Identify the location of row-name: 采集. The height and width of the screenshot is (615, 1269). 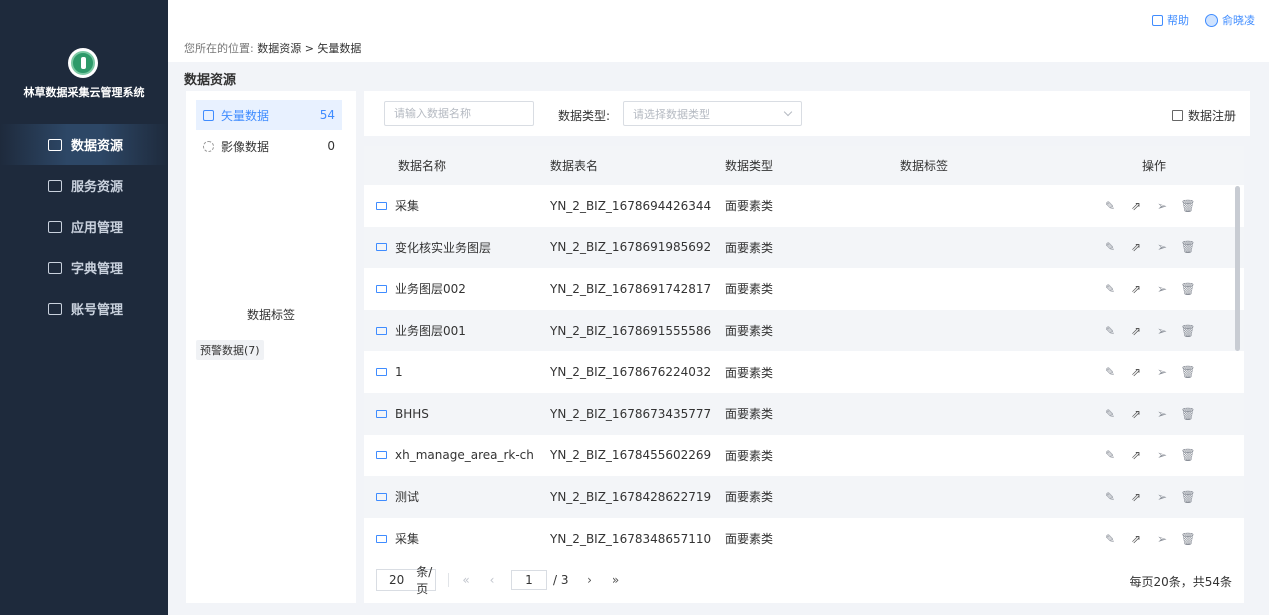
(407, 206).